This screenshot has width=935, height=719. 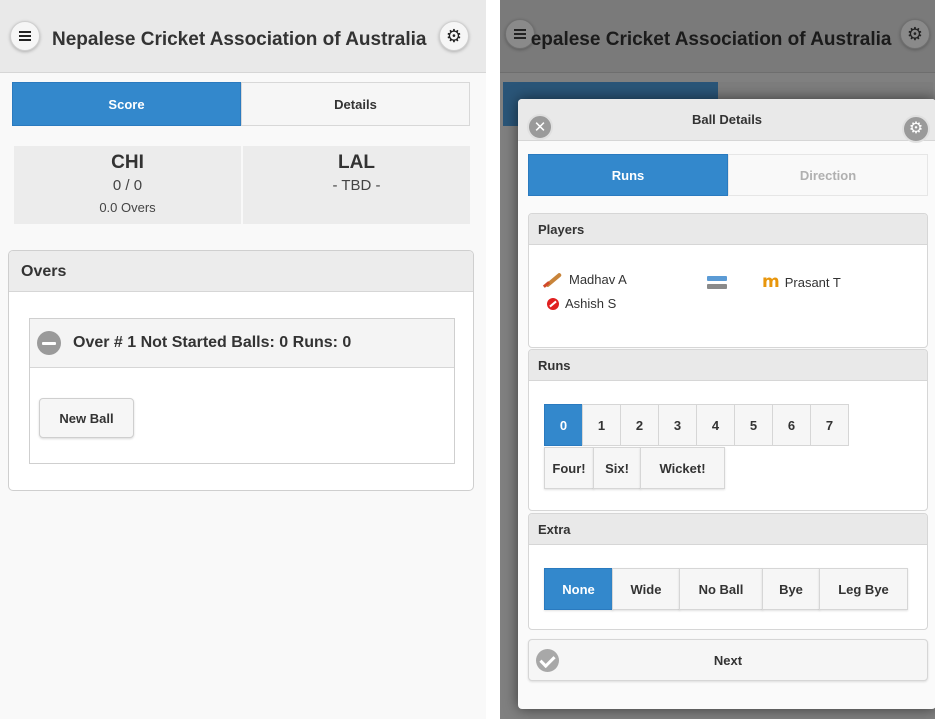 I want to click on tab-details: Details, so click(x=355, y=104).